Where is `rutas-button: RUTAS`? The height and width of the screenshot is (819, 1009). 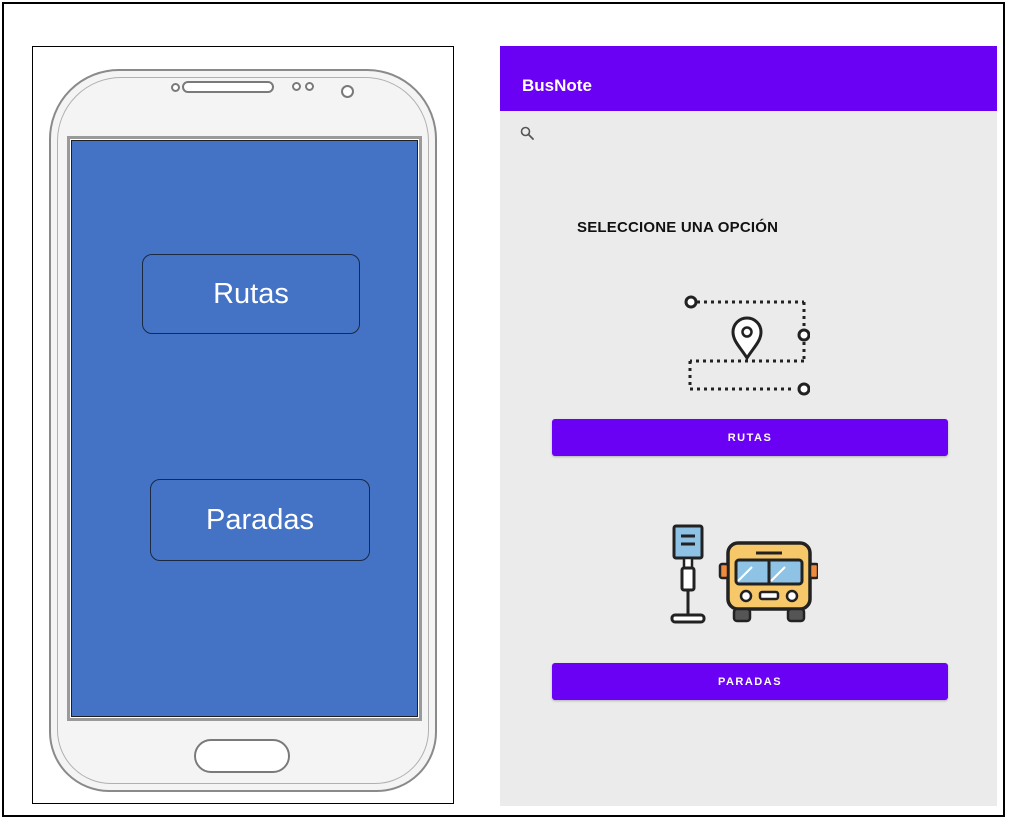
rutas-button: RUTAS is located at coordinates (750, 437).